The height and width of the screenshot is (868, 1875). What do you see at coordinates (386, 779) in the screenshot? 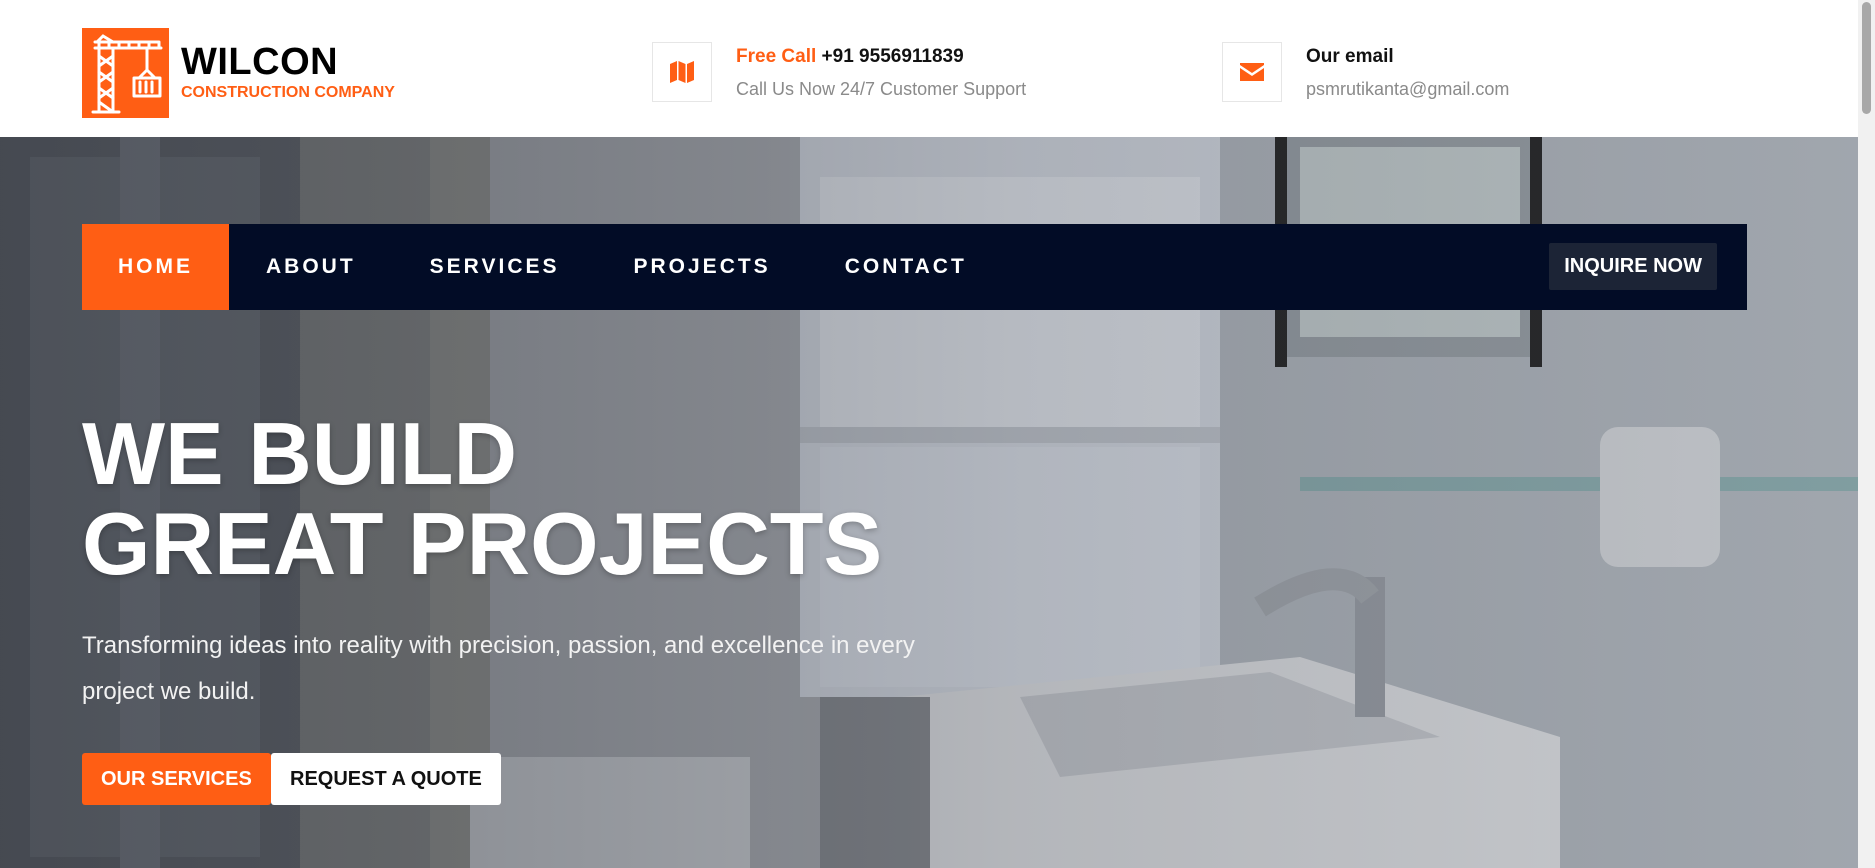
I see `request-quote-button: REQUEST A QUOTE` at bounding box center [386, 779].